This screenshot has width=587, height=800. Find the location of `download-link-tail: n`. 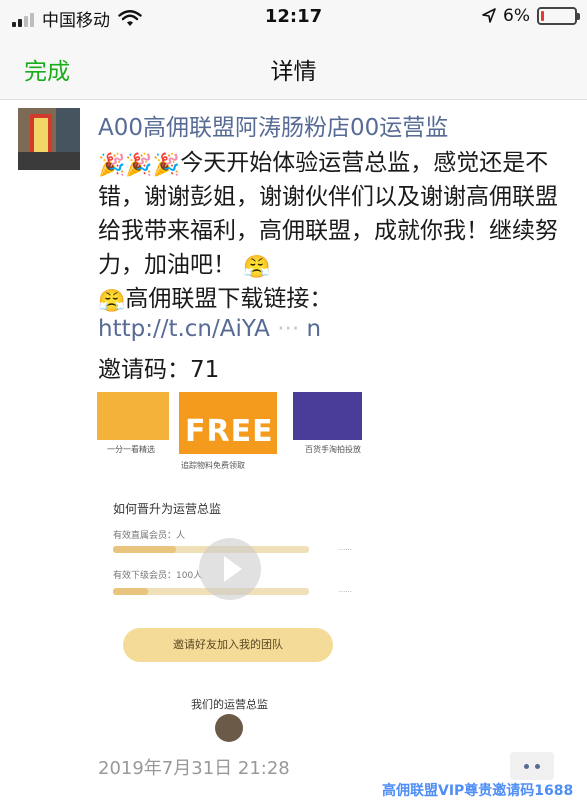

download-link-tail: n is located at coordinates (314, 329).